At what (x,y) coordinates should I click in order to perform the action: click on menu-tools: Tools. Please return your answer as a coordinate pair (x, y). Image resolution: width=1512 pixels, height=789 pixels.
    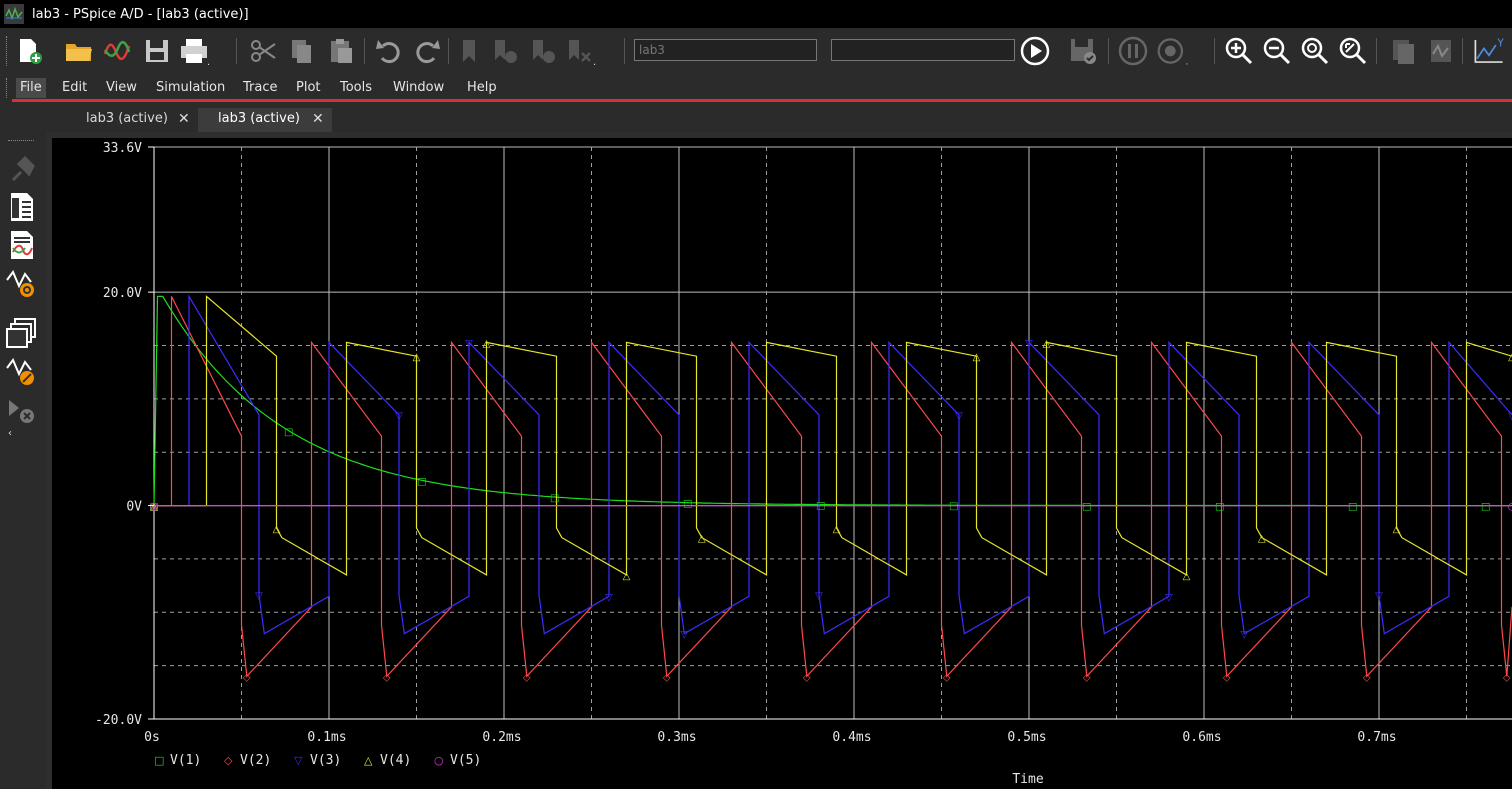
    Looking at the image, I should click on (356, 88).